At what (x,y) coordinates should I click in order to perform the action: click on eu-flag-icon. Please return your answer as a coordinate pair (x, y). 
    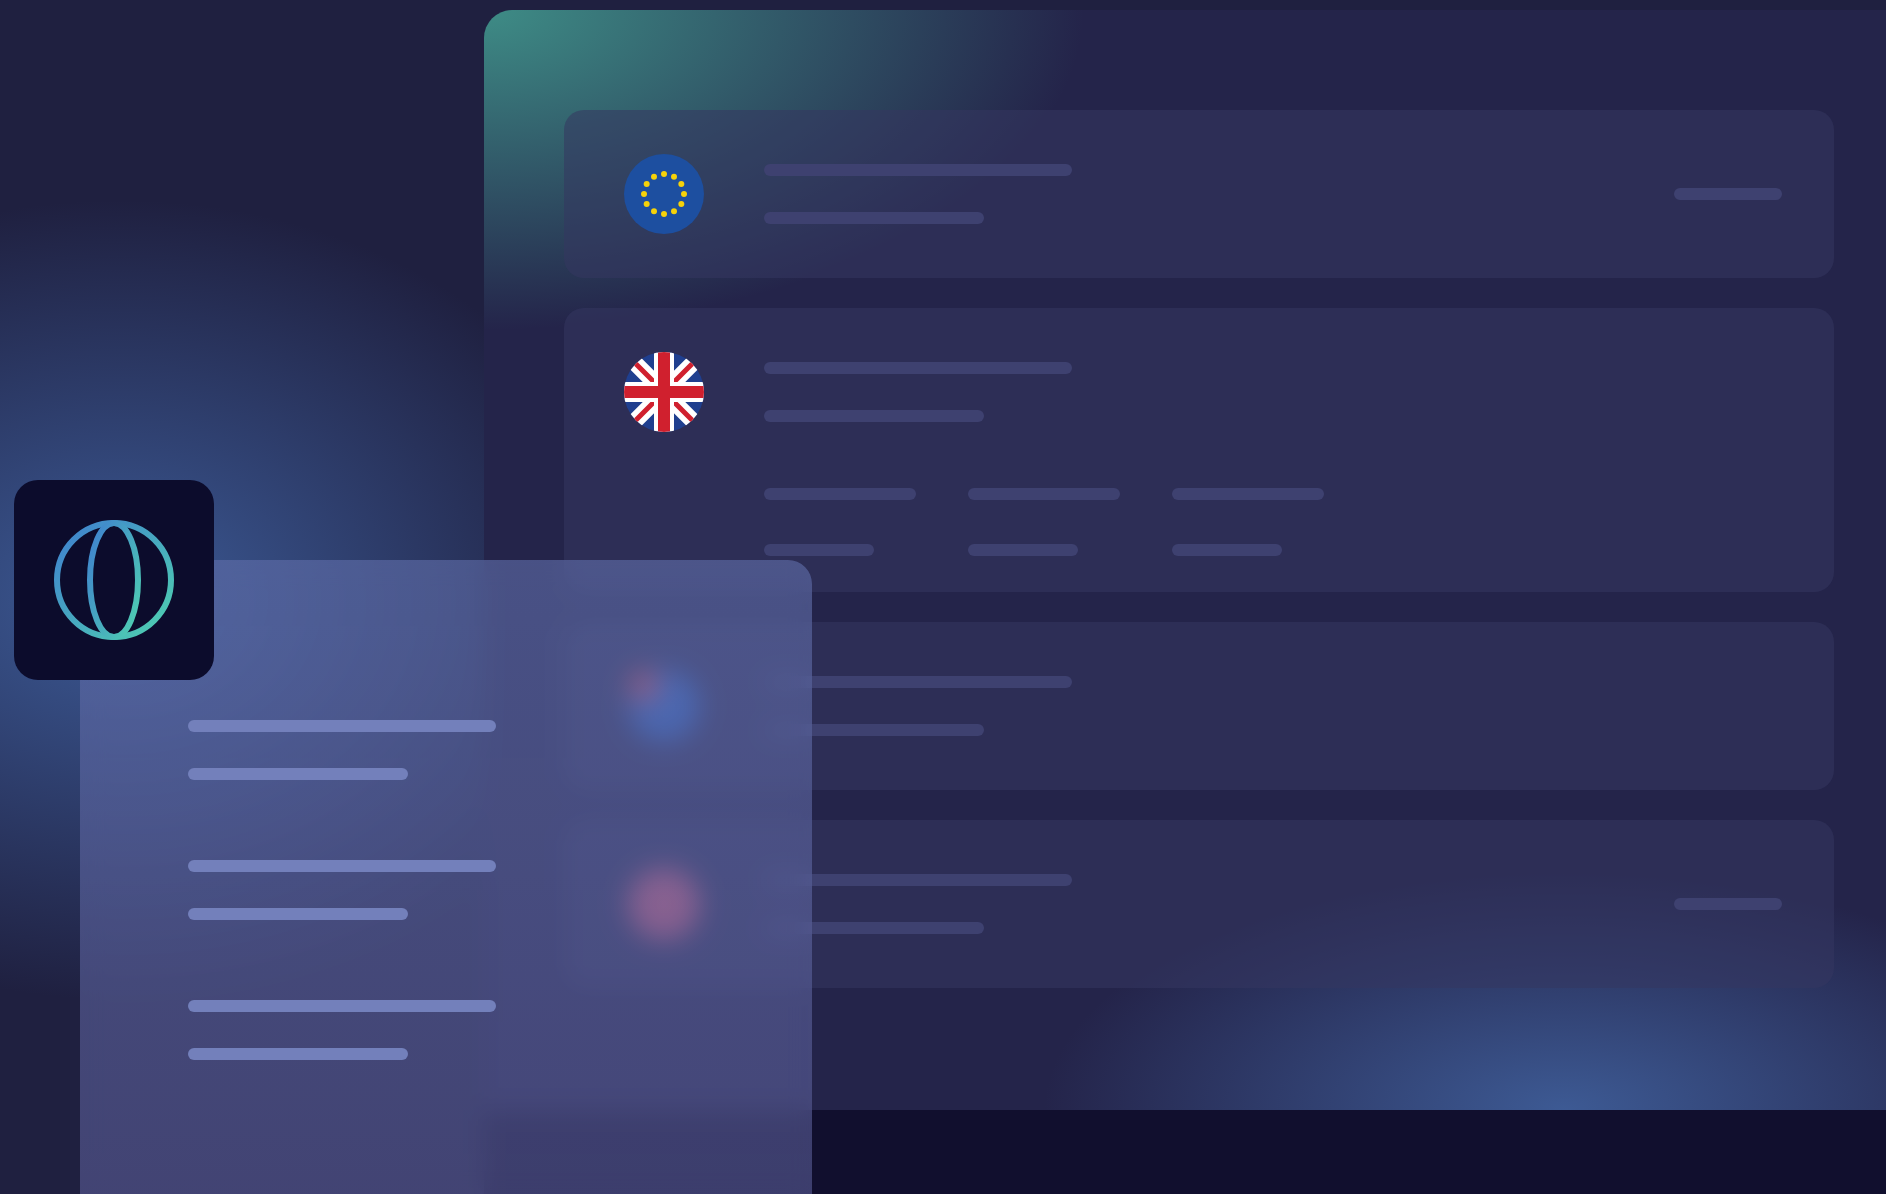
    Looking at the image, I should click on (664, 194).